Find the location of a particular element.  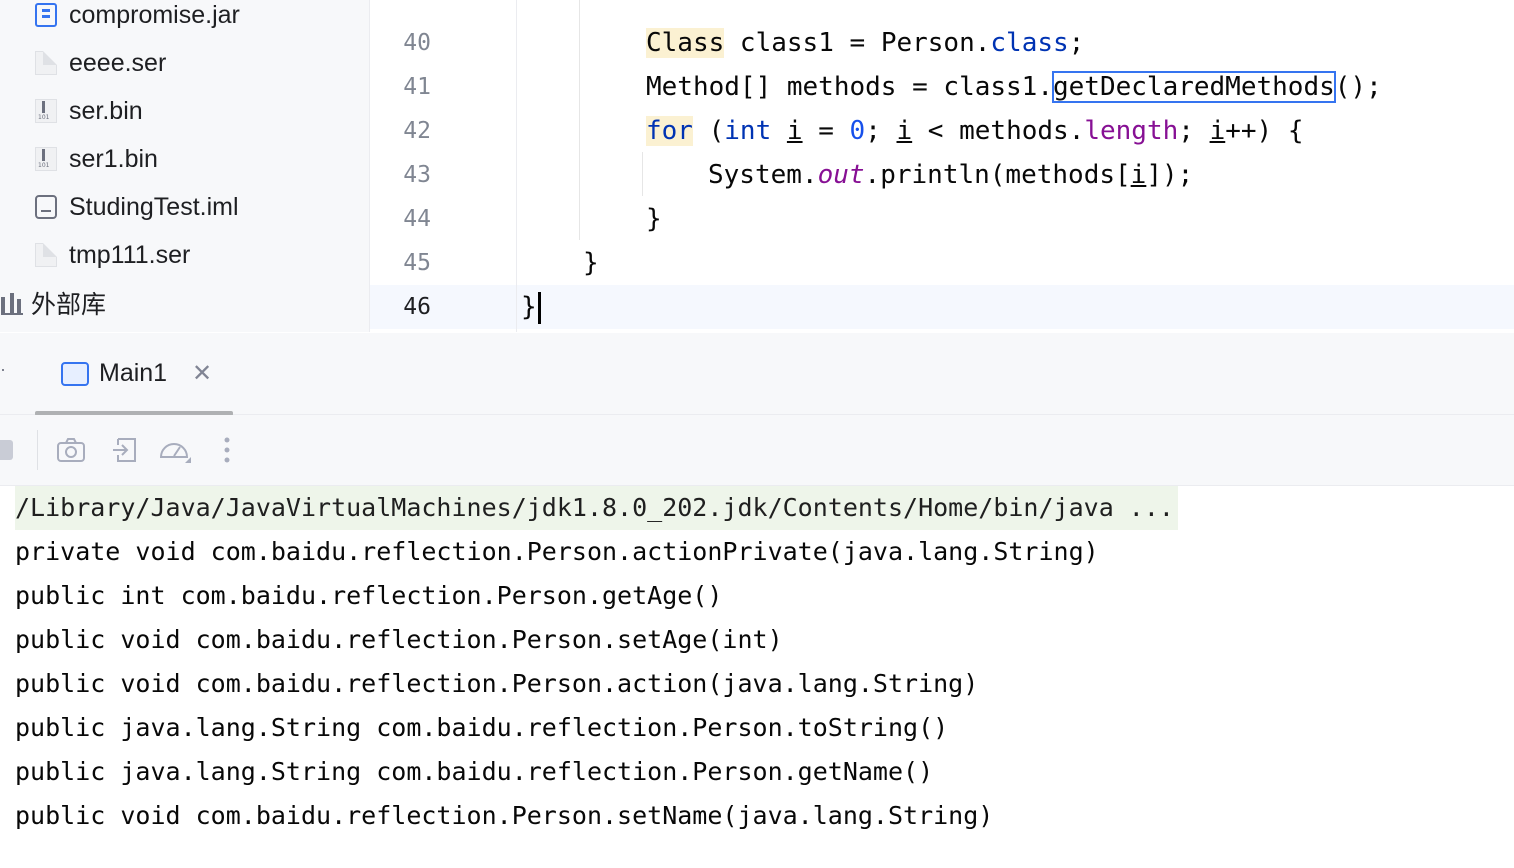

tab-main1: Main1 ✕ is located at coordinates (134, 374).